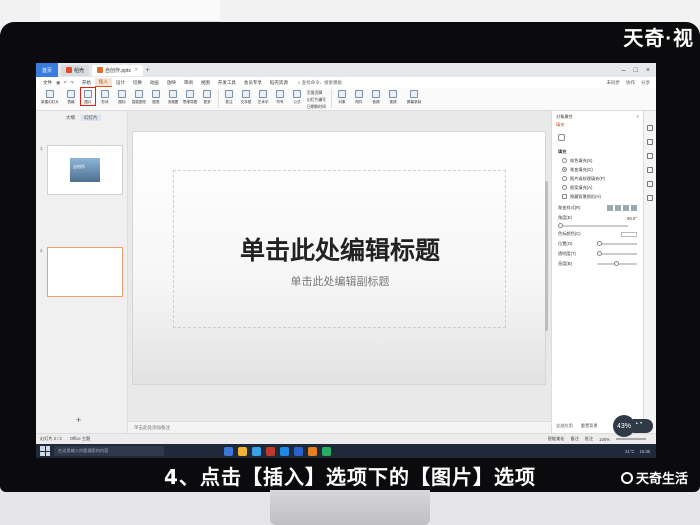 Image resolution: width=700 pixels, height=525 pixels. What do you see at coordinates (154, 82) in the screenshot?
I see `menu-animation: 动画` at bounding box center [154, 82].